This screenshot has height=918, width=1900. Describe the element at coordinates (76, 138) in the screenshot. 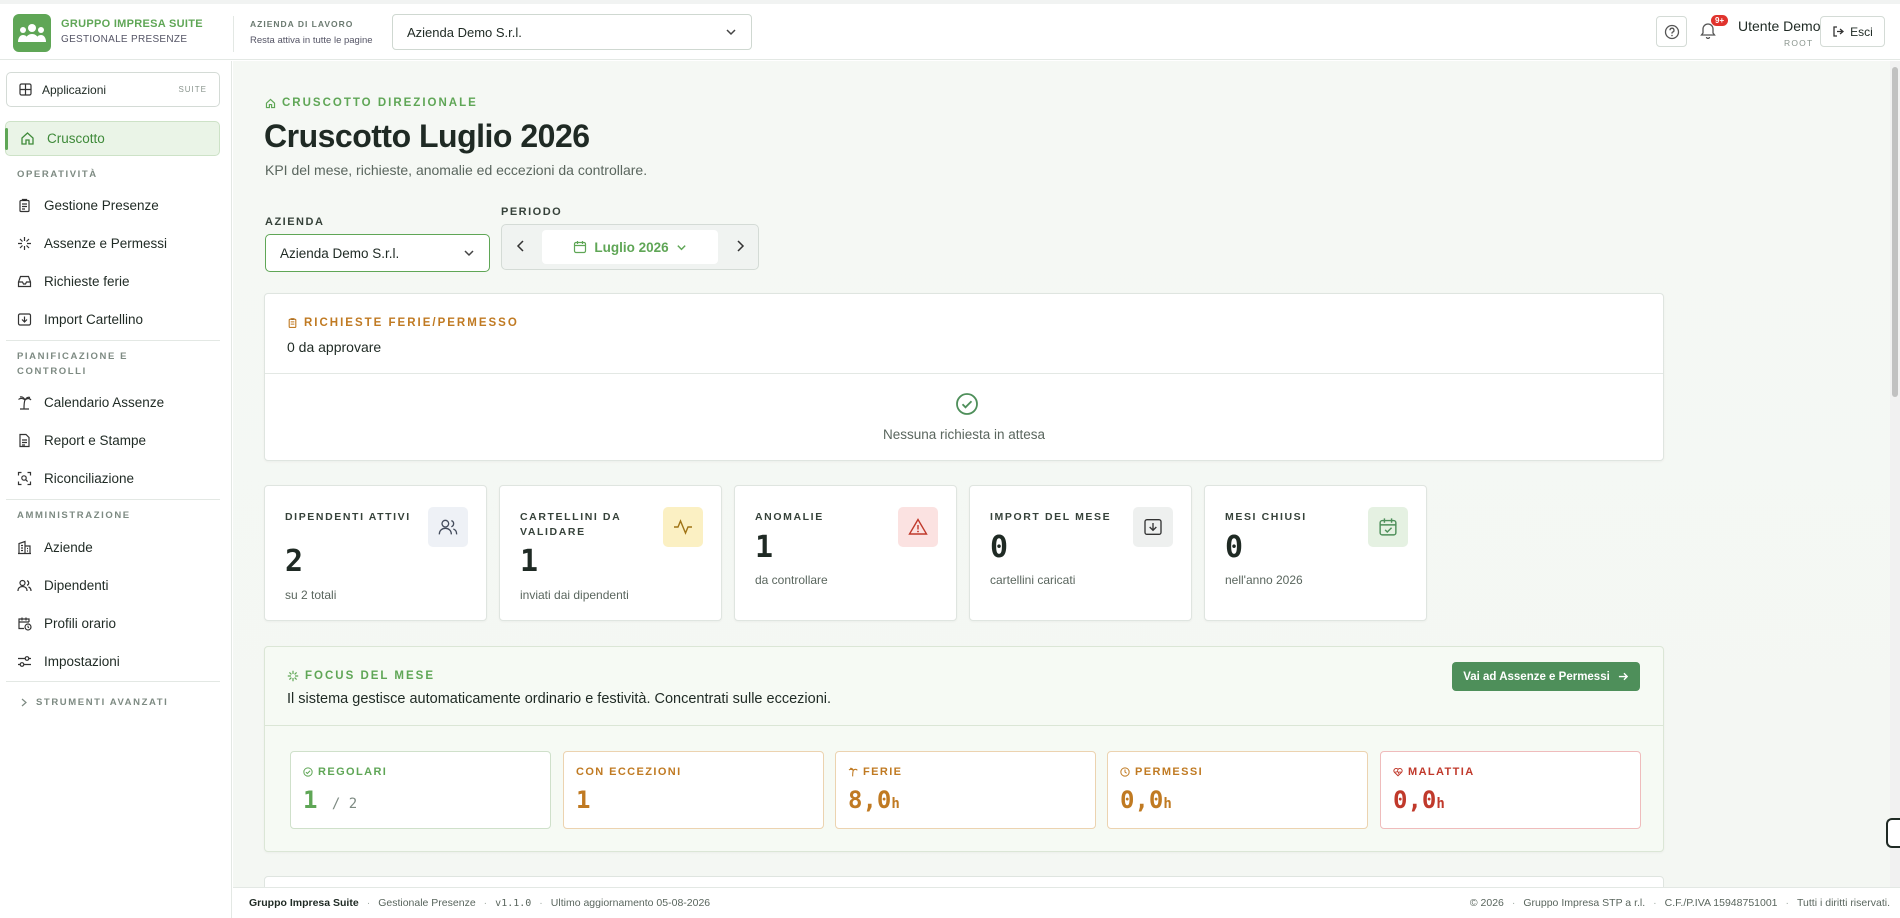

I see `sidebar-item-label: Cruscotto` at that location.